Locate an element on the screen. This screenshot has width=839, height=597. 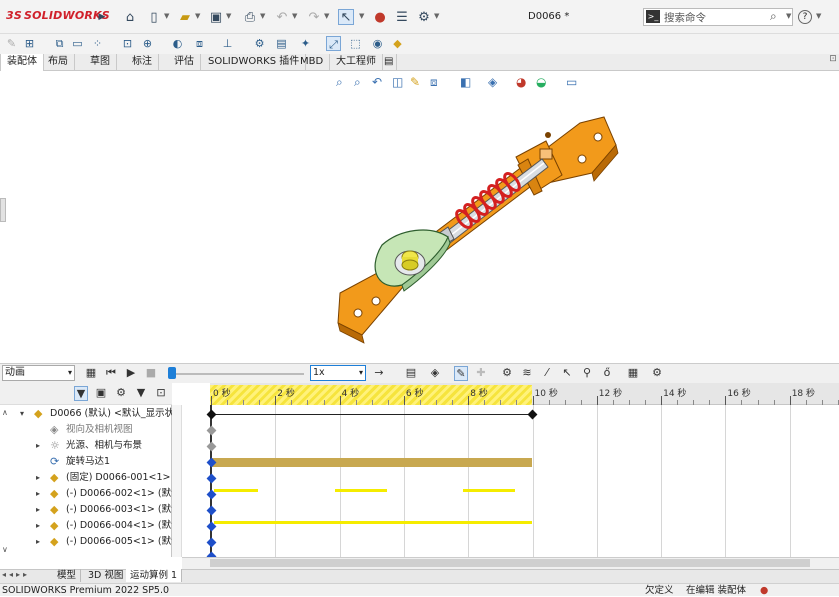
section-view-icon: ◫ is located at coordinates (397, 82).